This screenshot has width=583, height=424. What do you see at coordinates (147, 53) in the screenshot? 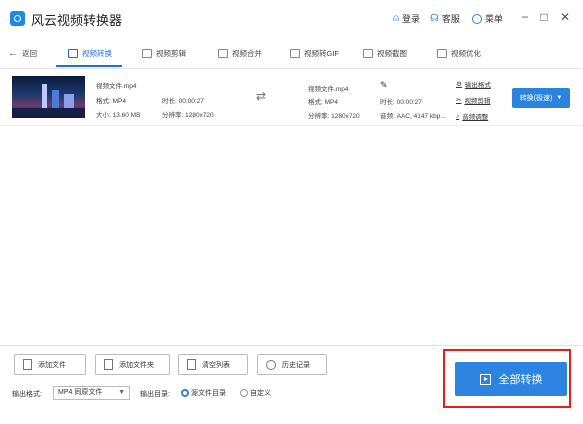
I see `edit-icon` at bounding box center [147, 53].